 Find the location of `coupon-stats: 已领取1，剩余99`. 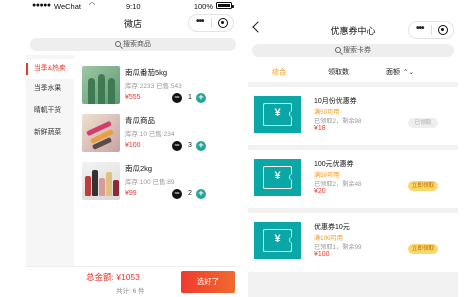

coupon-stats: 已领取1，剩余99 is located at coordinates (338, 247).